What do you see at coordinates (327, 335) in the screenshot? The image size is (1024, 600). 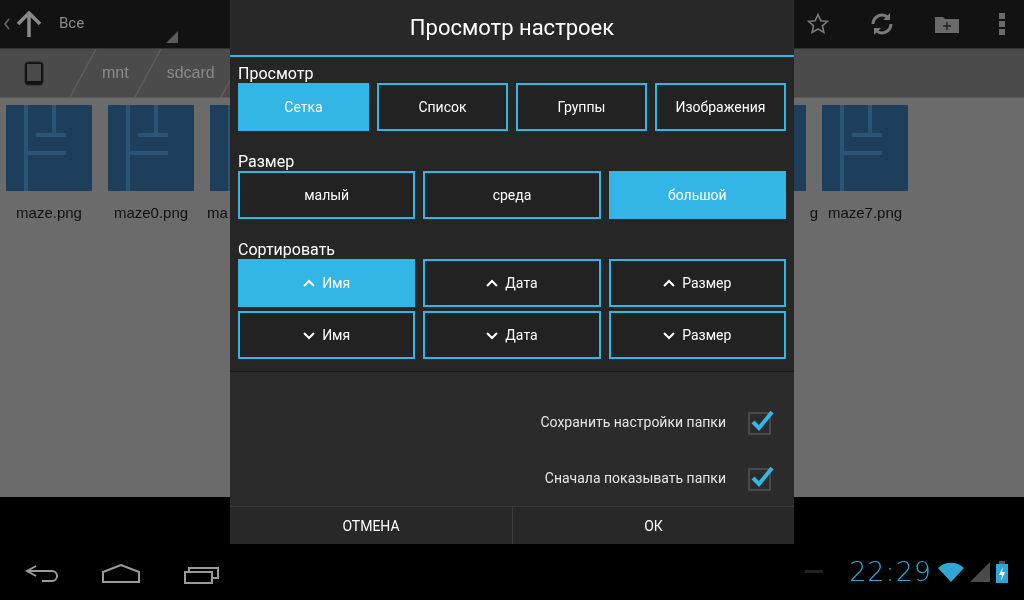 I see `option-button: Имя` at bounding box center [327, 335].